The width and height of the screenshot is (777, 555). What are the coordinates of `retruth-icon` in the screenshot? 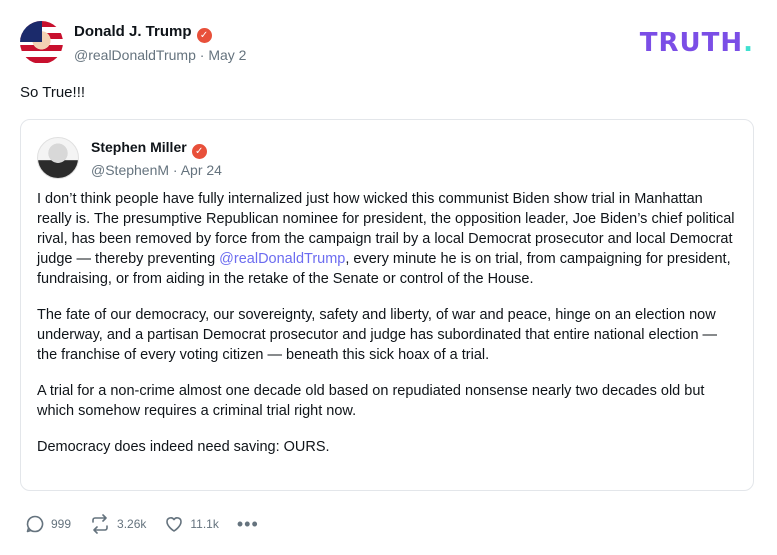 It's located at (100, 524).